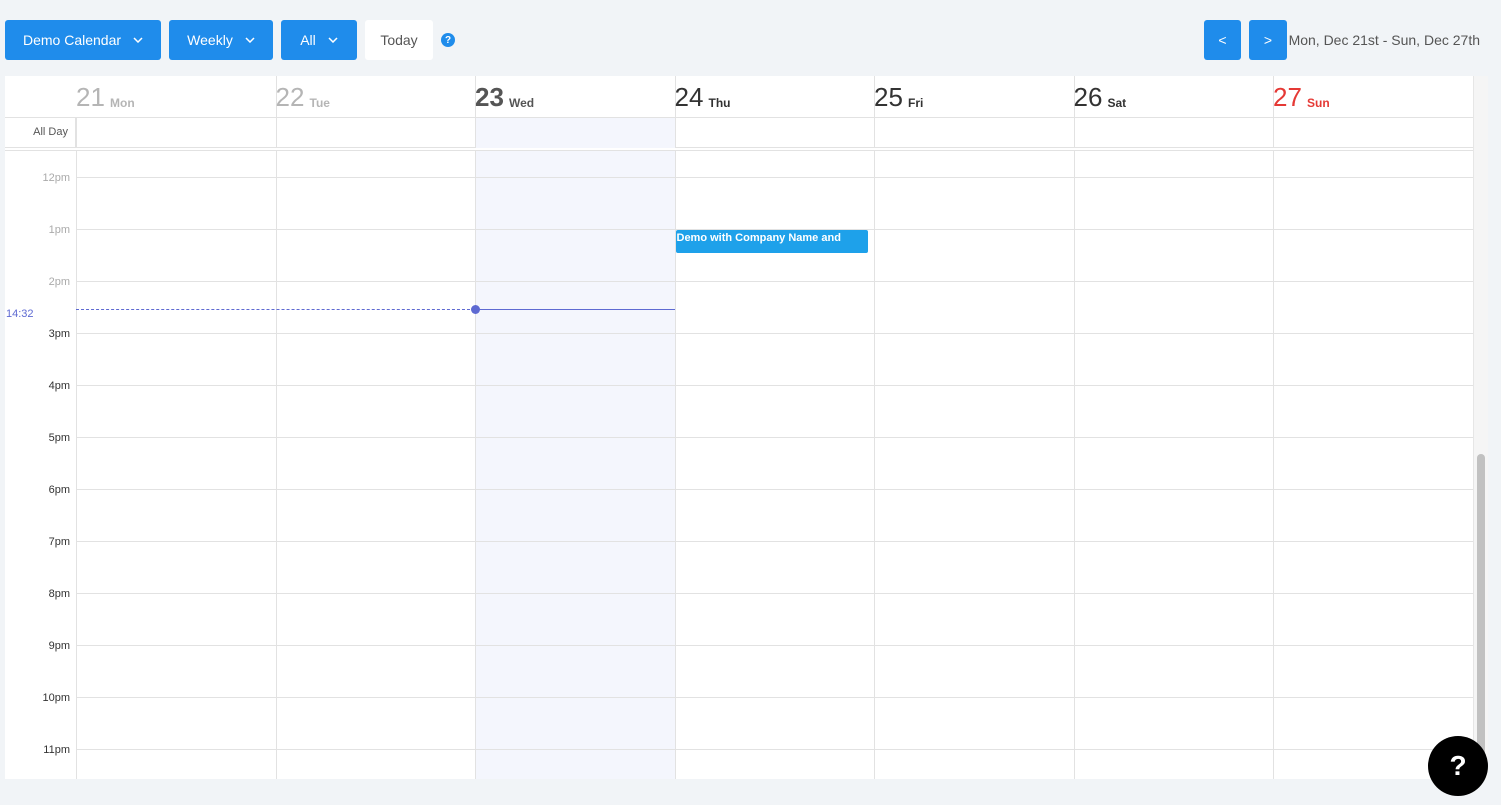 This screenshot has height=805, width=1501. What do you see at coordinates (1384, 40) in the screenshot?
I see `date-range-label: Mon, Dec 21st - Sun, Dec 27th` at bounding box center [1384, 40].